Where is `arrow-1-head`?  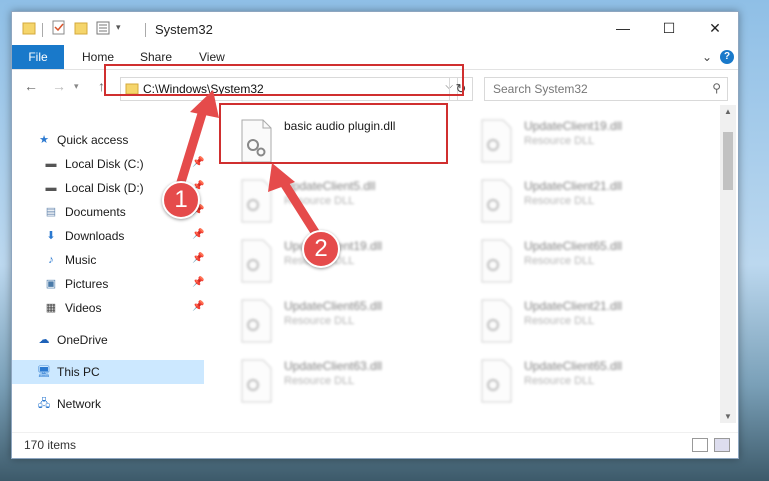
arrow-1-head is located at coordinates (204, 104).